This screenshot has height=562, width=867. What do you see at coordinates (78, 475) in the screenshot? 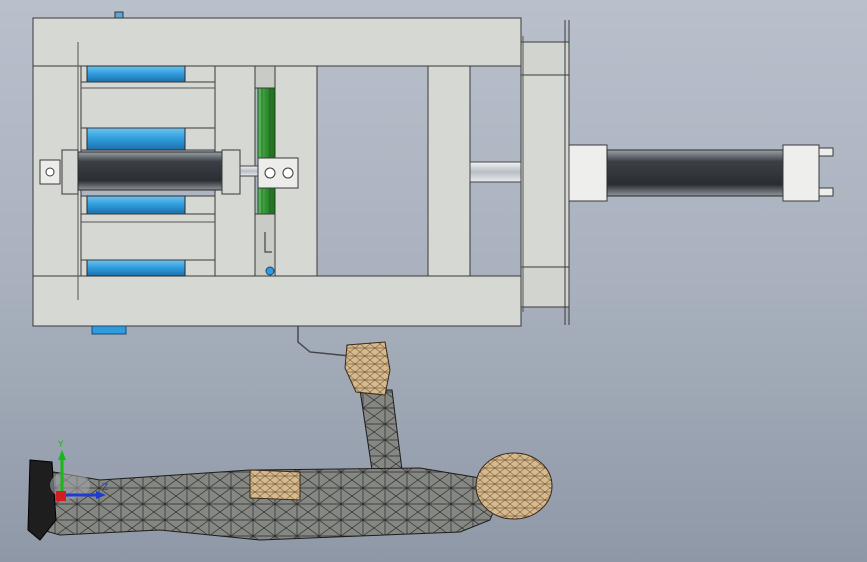
I see `axis-triad` at bounding box center [78, 475].